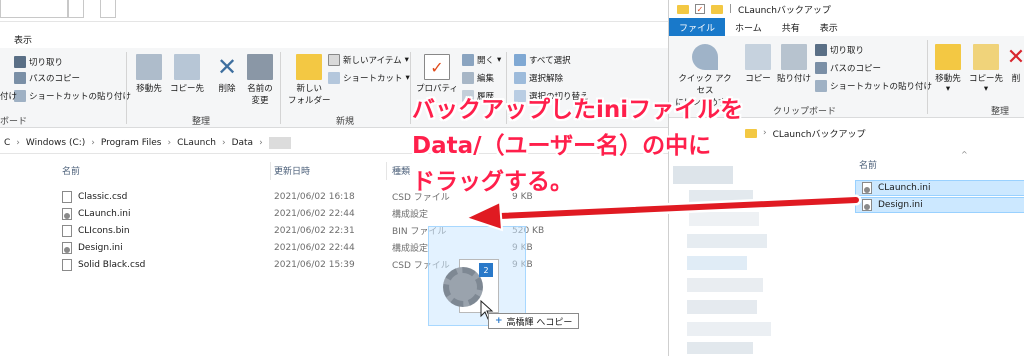 Image resolution: width=1024 pixels, height=356 pixels. I want to click on annotation-line: バックアップしたiniファイルを, so click(578, 110).